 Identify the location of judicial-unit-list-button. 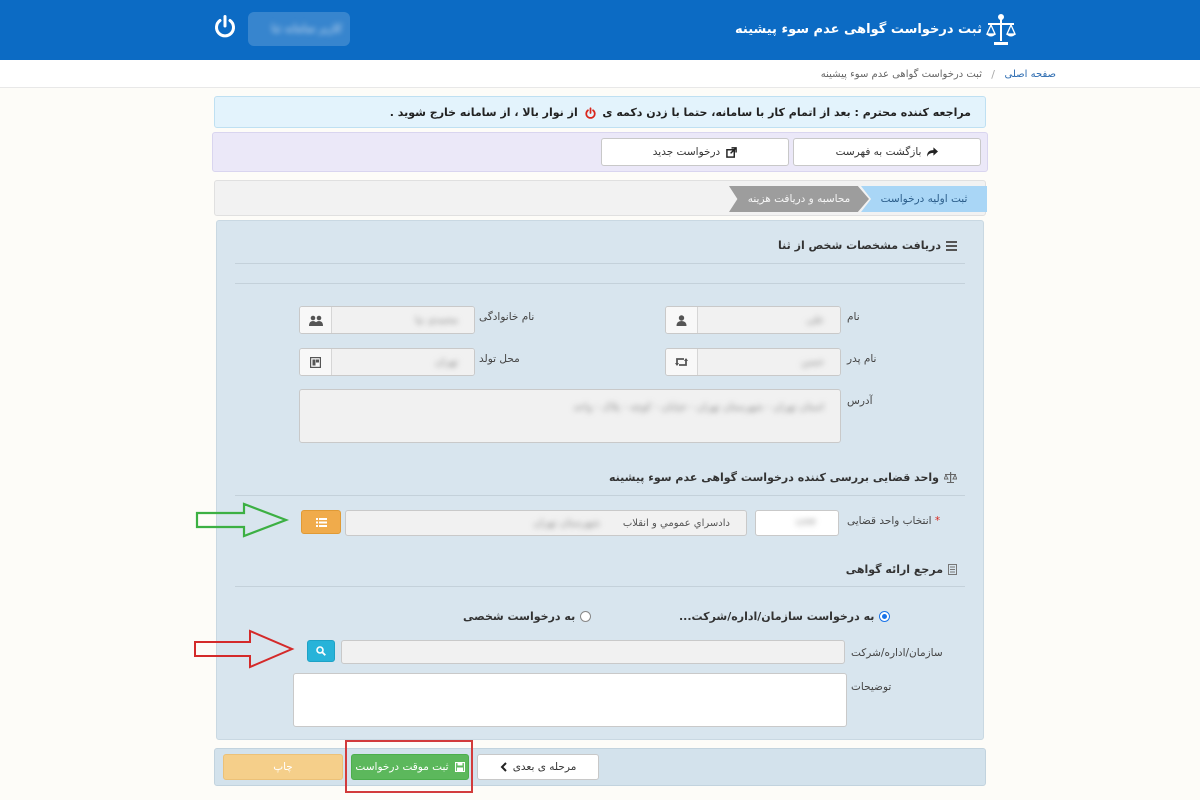
(321, 522).